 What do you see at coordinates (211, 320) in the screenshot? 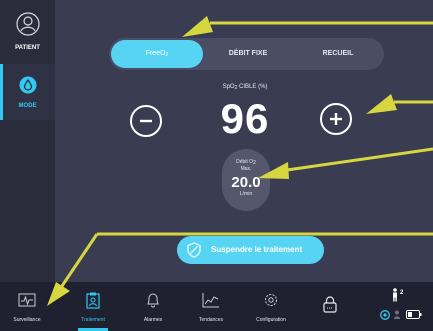
I see `tab-tendances-label: Tendances` at bounding box center [211, 320].